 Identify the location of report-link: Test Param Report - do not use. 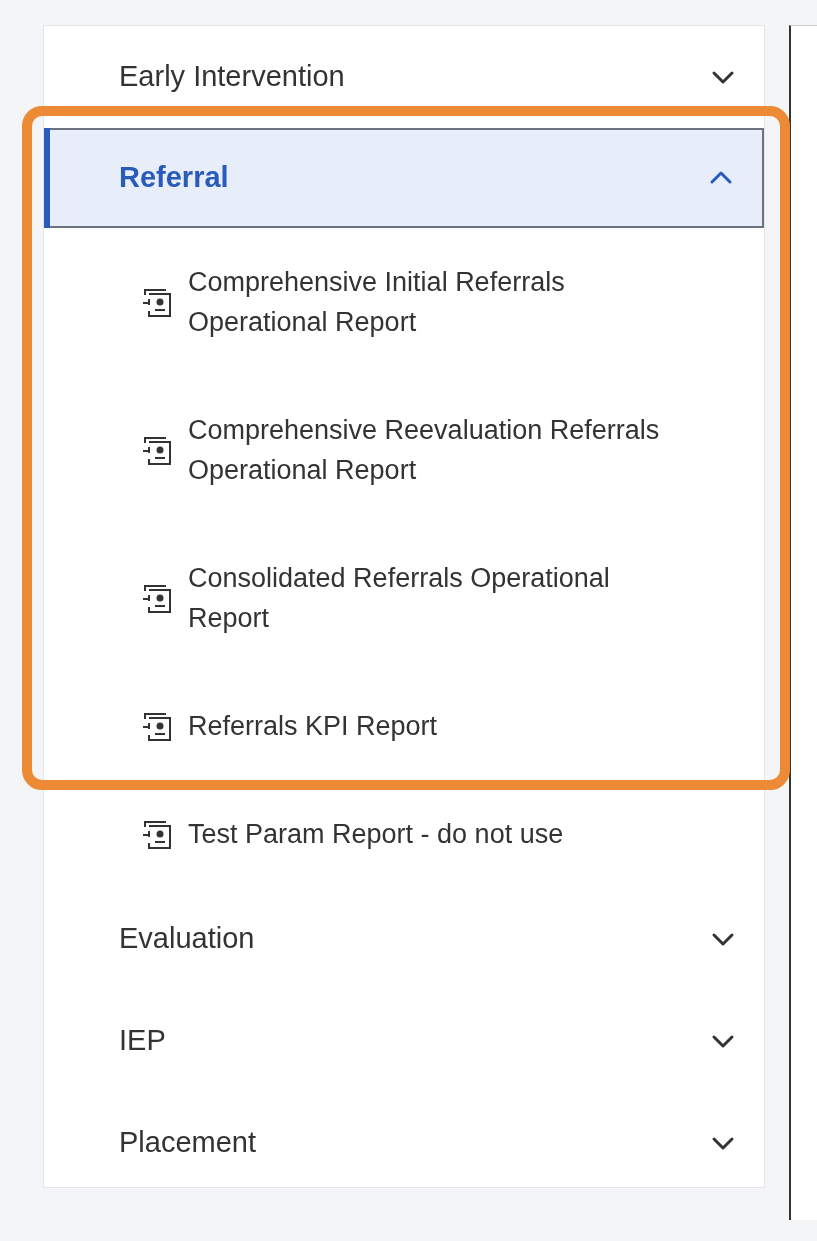
(404, 834).